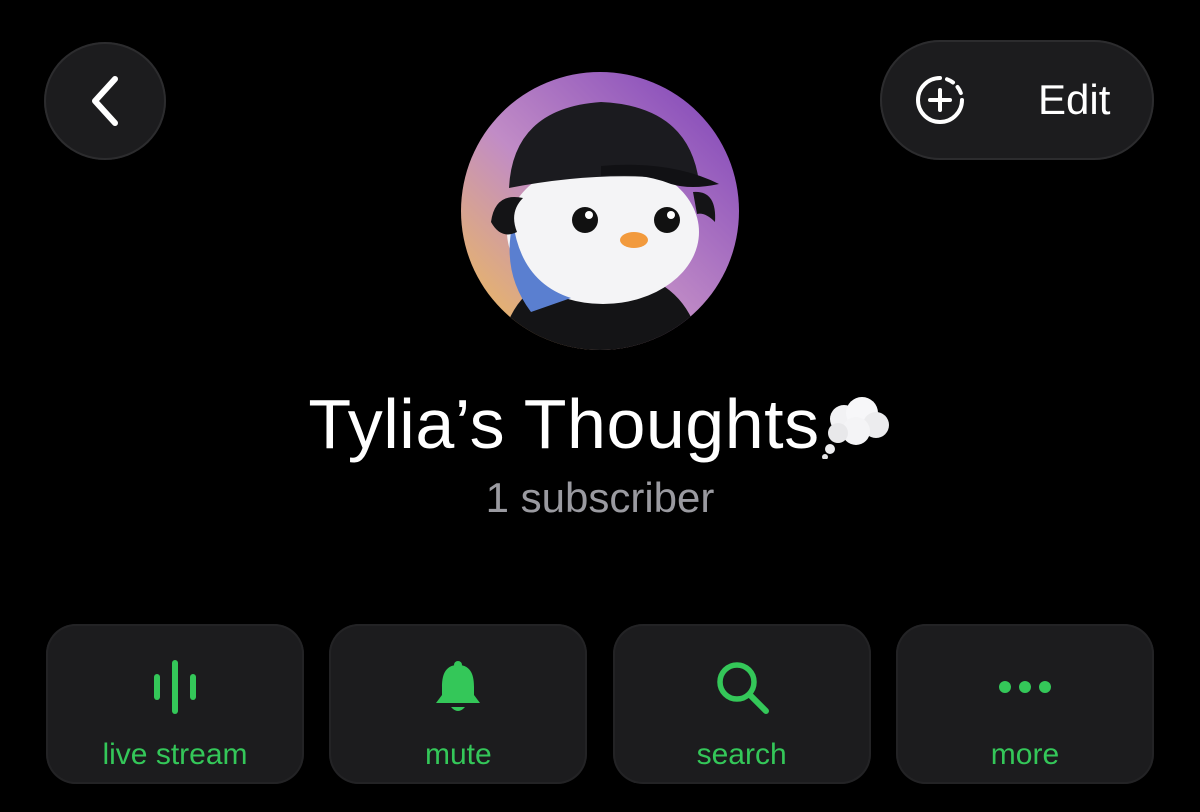  I want to click on search-button: search, so click(741, 704).